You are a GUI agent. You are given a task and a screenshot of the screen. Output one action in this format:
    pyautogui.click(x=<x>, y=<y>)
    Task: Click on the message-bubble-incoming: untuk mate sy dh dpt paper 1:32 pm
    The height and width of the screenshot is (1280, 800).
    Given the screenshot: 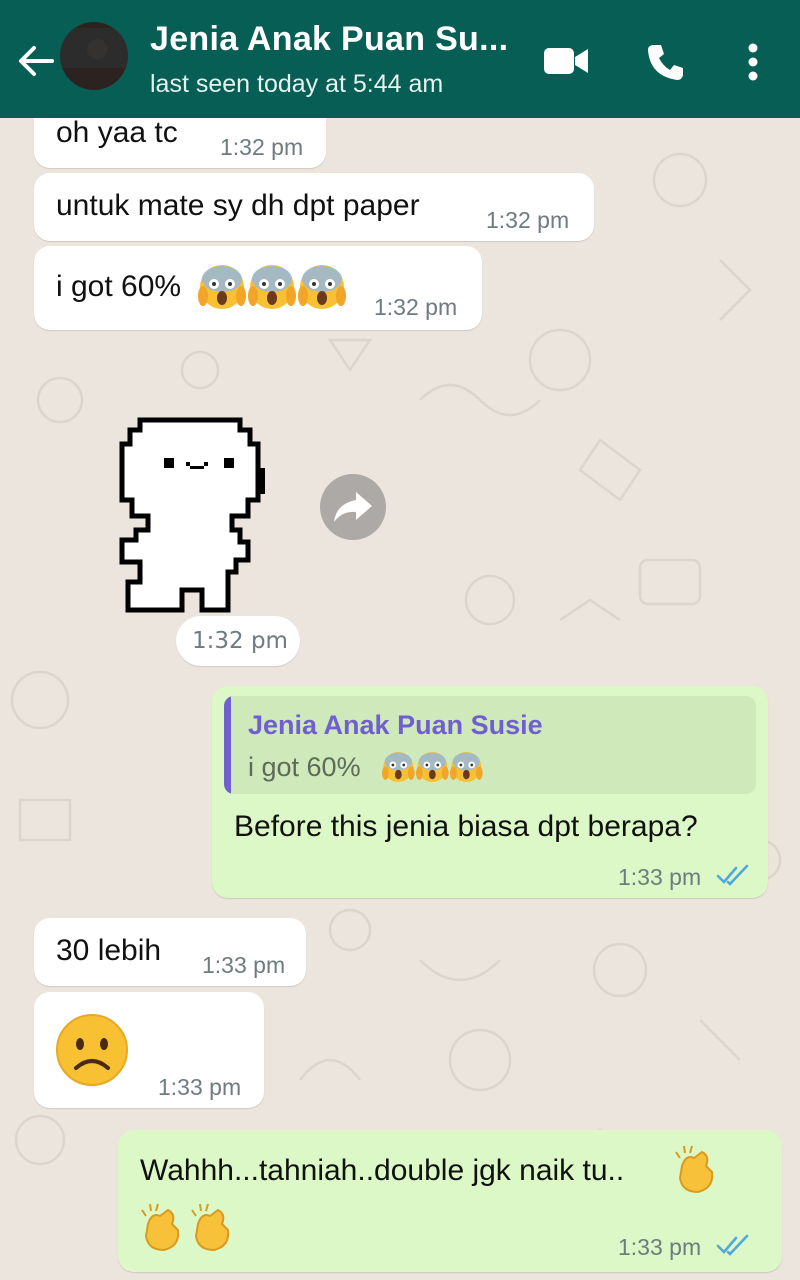 What is the action you would take?
    pyautogui.click(x=314, y=207)
    